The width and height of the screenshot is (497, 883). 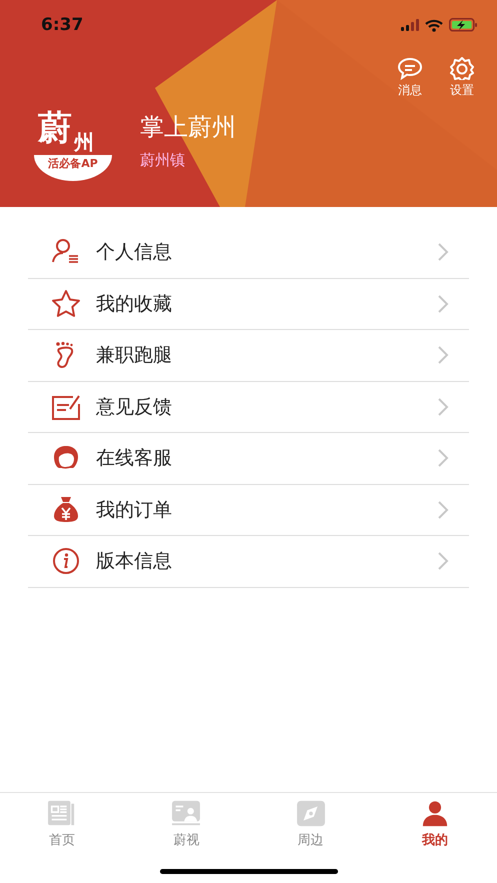 What do you see at coordinates (248, 252) in the screenshot?
I see `menu-item: 个人信息` at bounding box center [248, 252].